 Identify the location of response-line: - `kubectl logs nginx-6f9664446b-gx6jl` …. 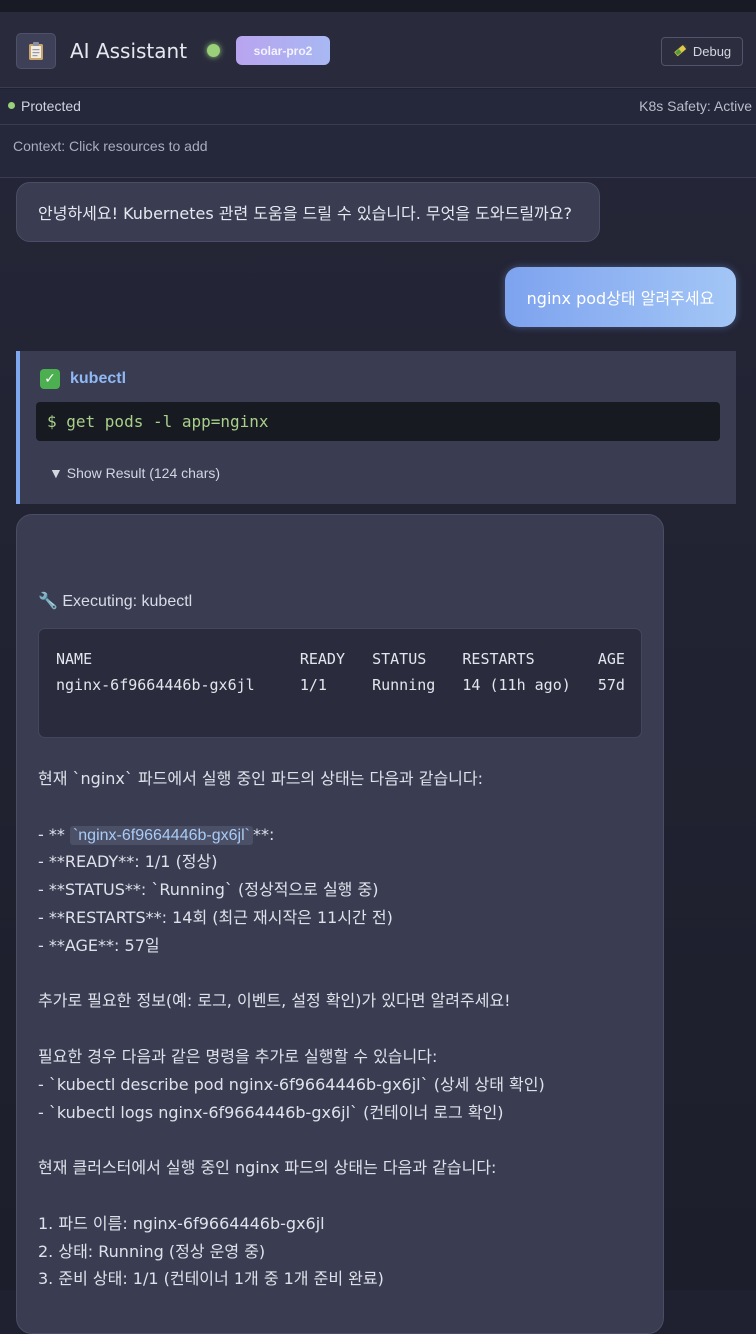
(271, 1112).